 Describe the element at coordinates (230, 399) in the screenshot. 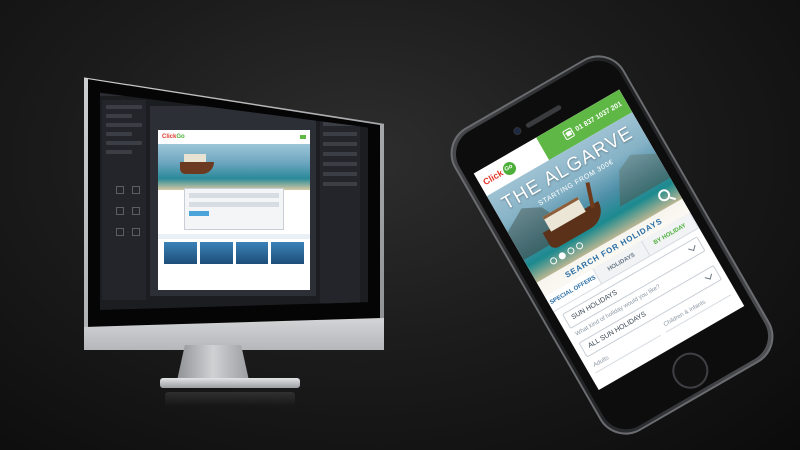

I see `imac-reflection` at that location.